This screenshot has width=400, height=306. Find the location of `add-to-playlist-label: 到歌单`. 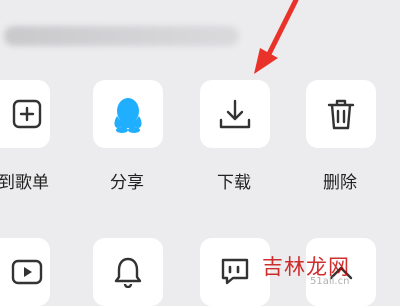

add-to-playlist-label: 到歌单 is located at coordinates (24, 183).